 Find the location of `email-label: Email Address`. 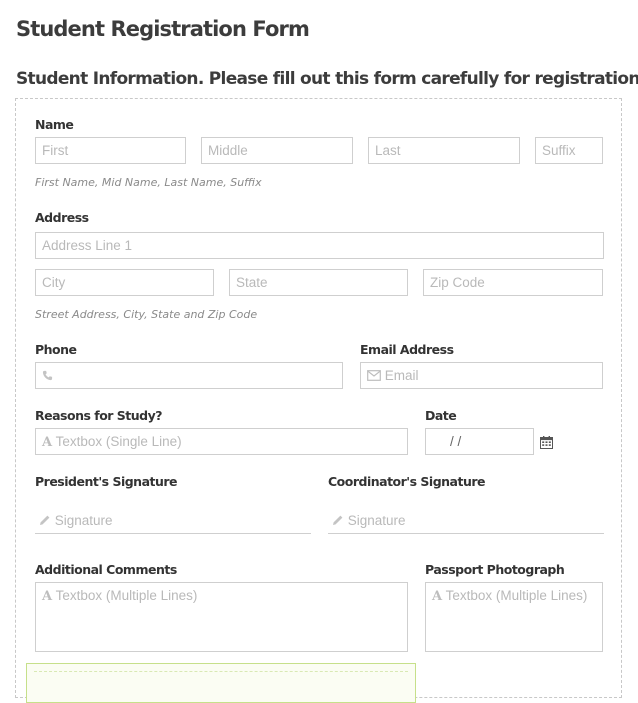

email-label: Email Address is located at coordinates (407, 349).